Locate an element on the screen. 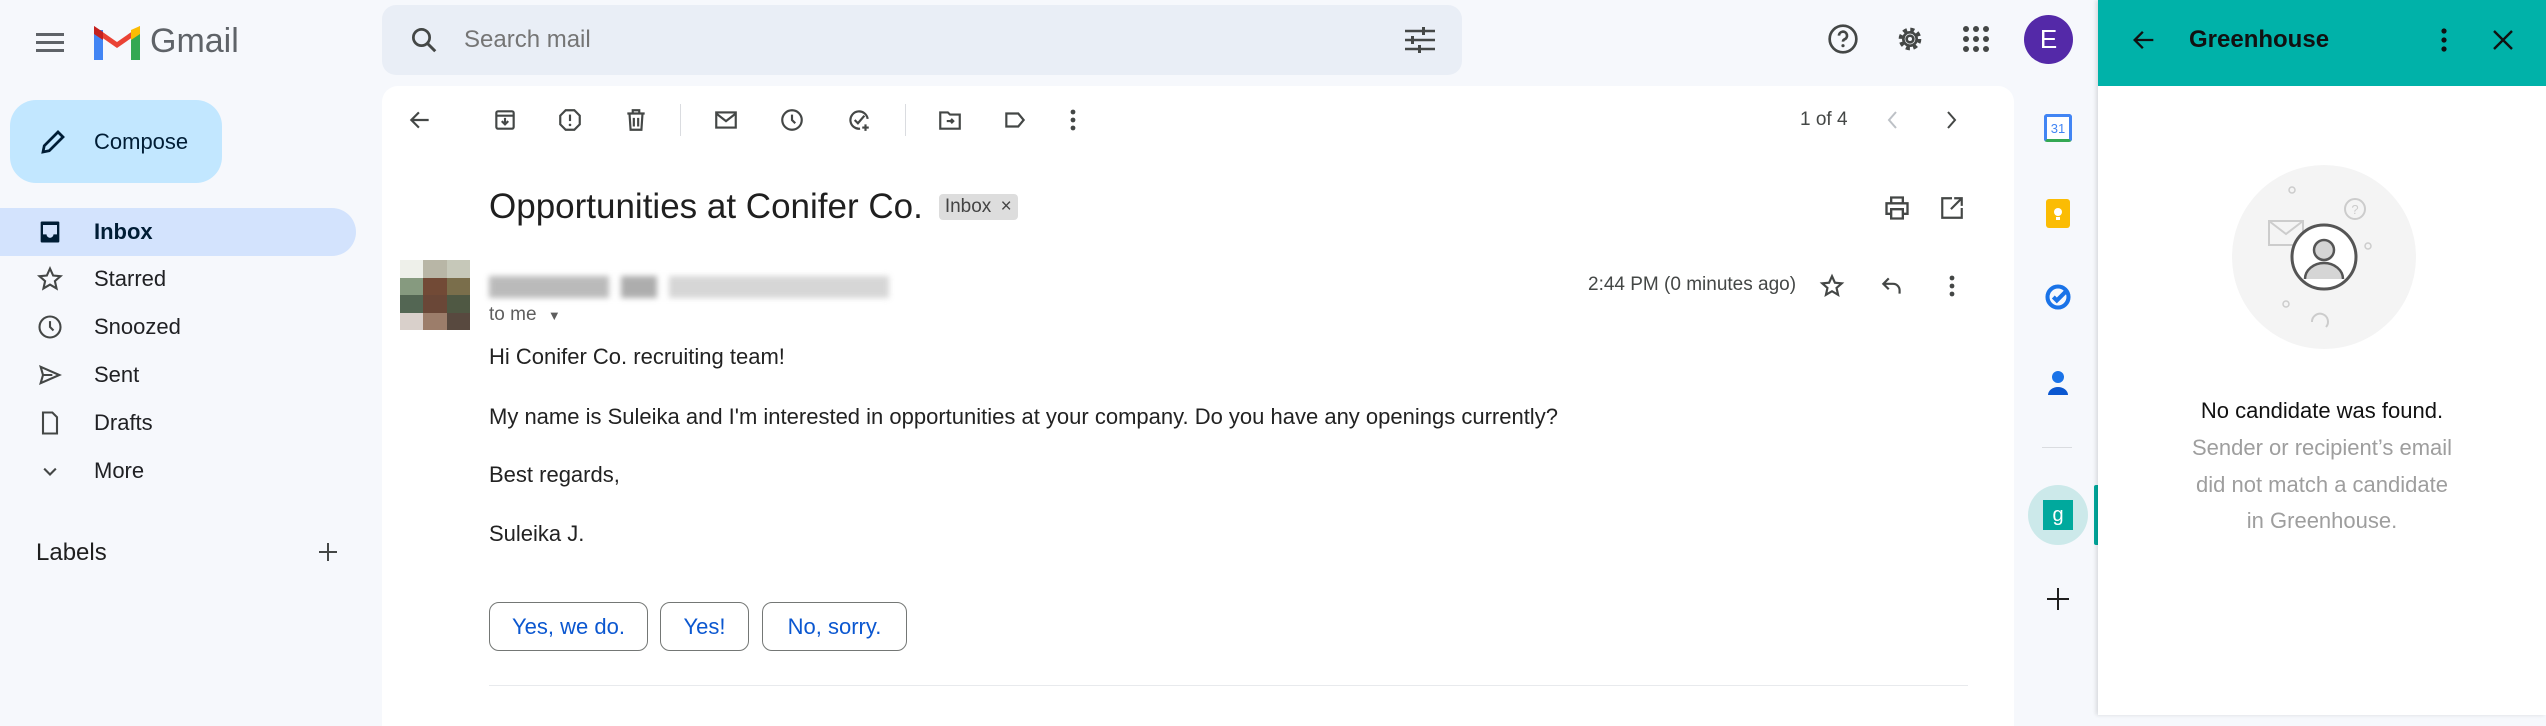 The width and height of the screenshot is (2546, 726). sidebar-item-label: Sent is located at coordinates (117, 374).